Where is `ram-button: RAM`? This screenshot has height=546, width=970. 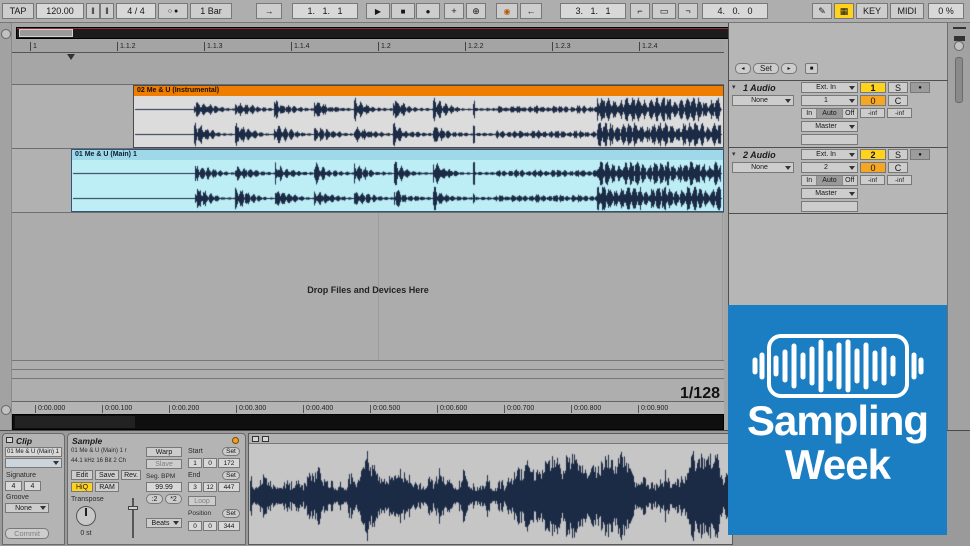 ram-button: RAM is located at coordinates (107, 487).